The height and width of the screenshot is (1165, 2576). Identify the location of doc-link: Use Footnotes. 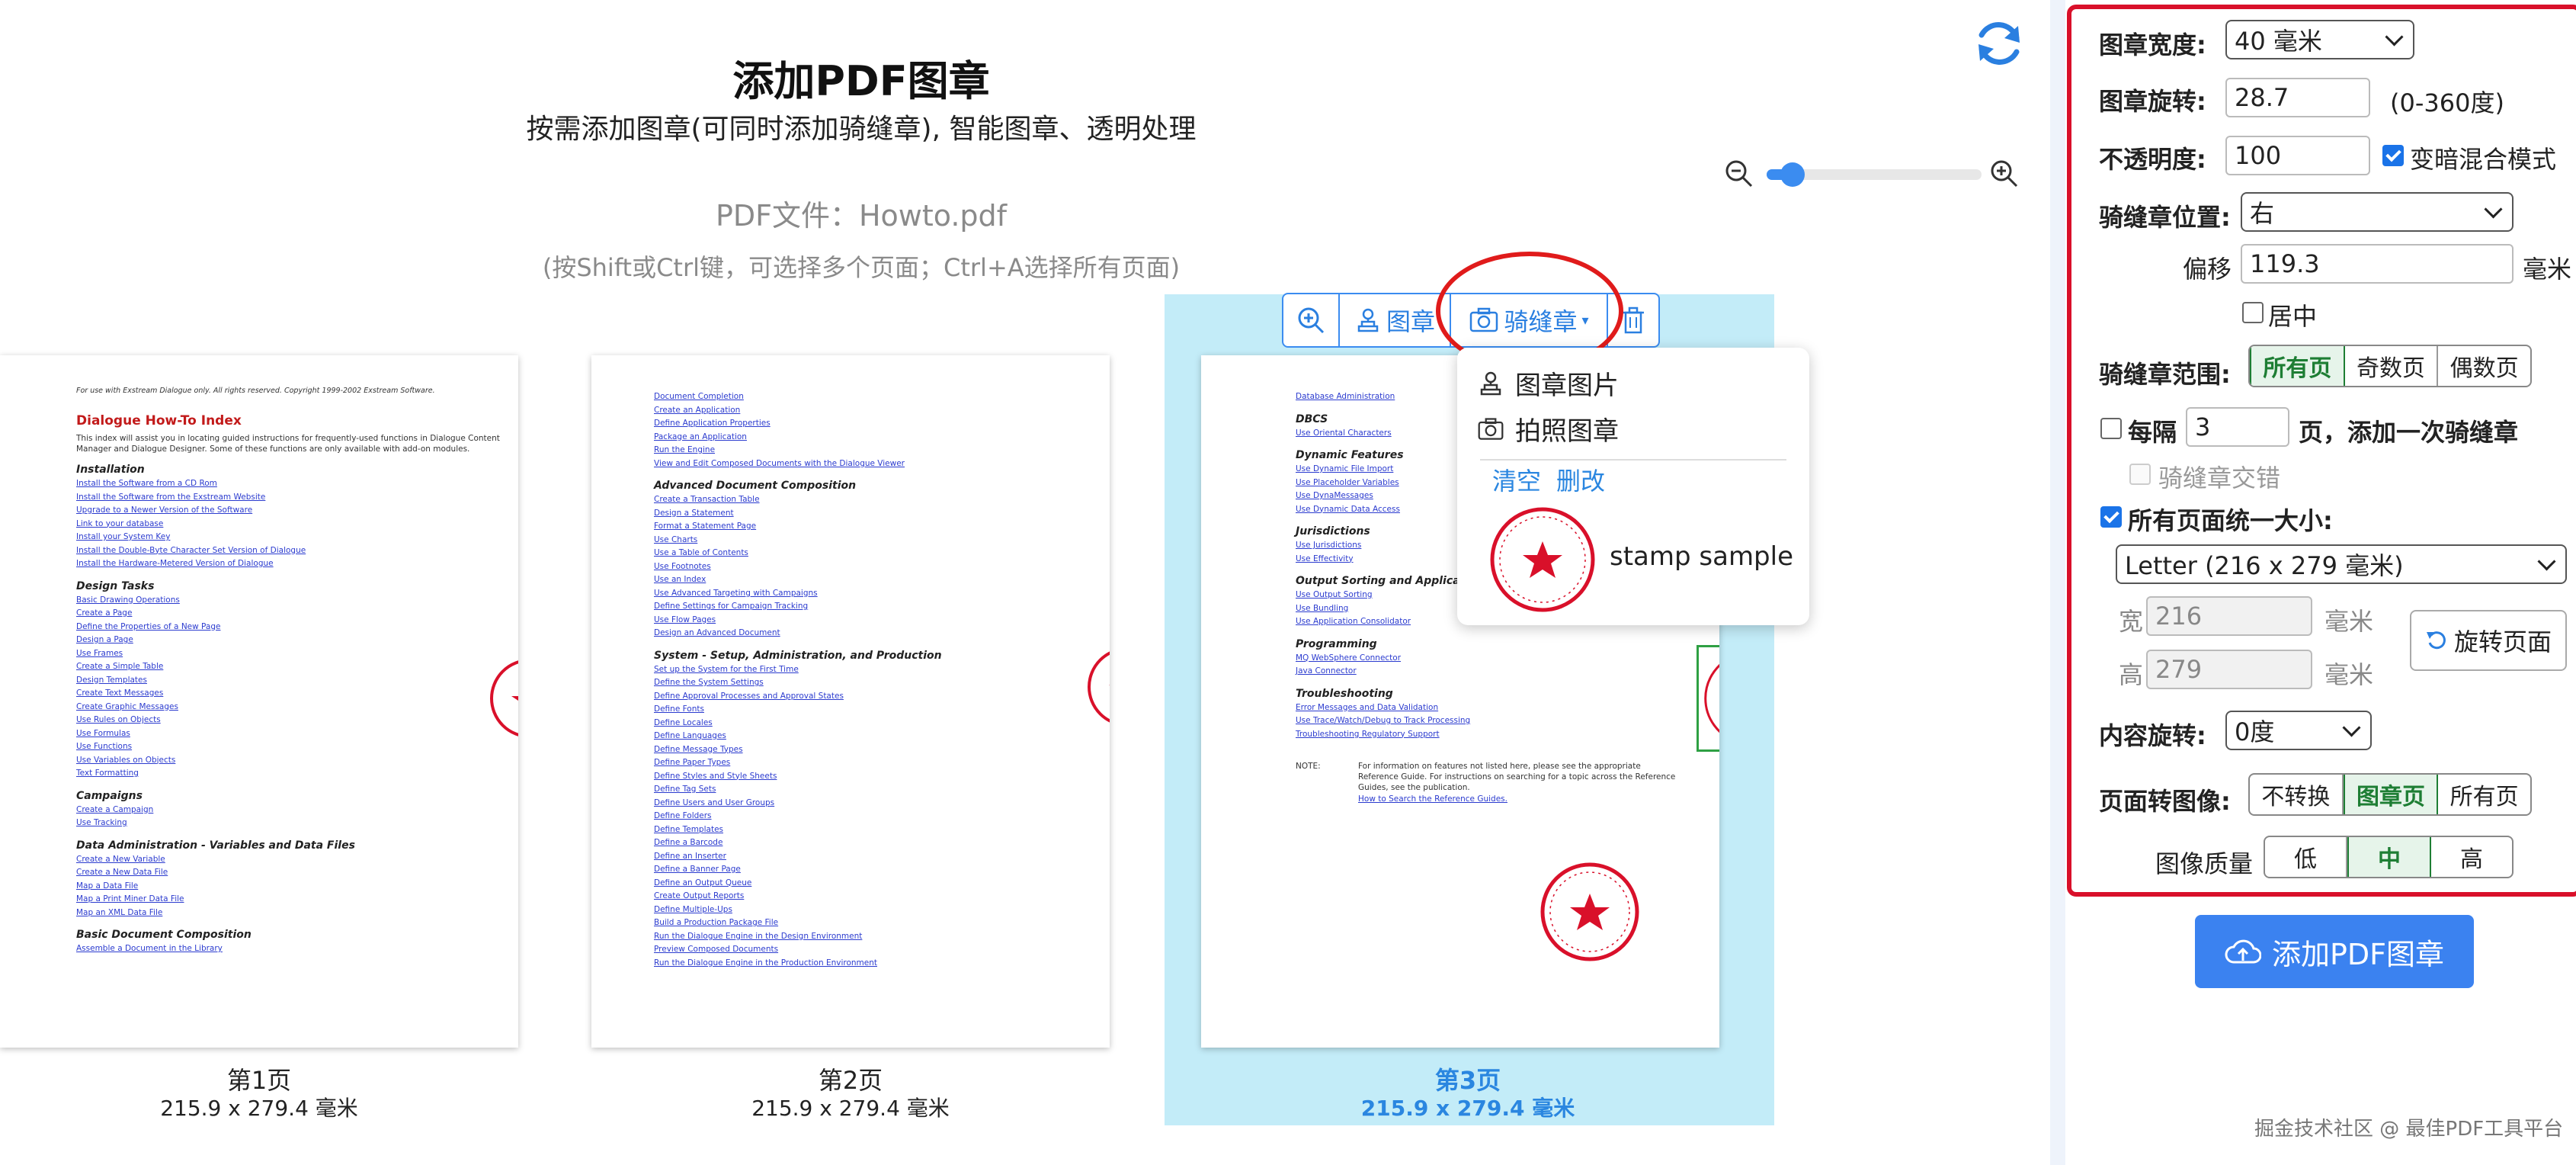
(875, 567).